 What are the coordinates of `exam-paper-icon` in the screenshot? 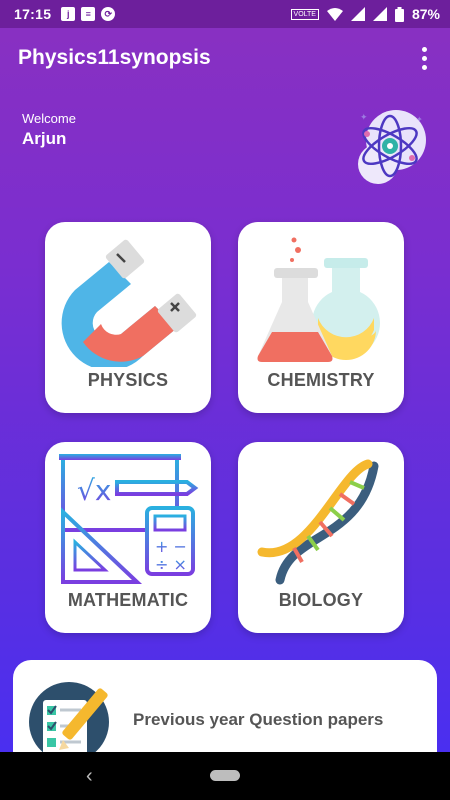 It's located at (69, 717).